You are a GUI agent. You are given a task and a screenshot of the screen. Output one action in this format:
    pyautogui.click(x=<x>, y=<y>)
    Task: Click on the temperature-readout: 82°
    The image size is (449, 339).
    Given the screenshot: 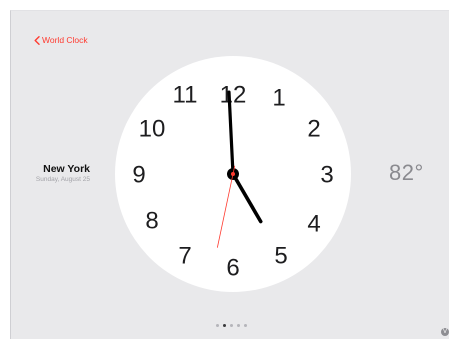 What is the action you would take?
    pyautogui.click(x=406, y=172)
    